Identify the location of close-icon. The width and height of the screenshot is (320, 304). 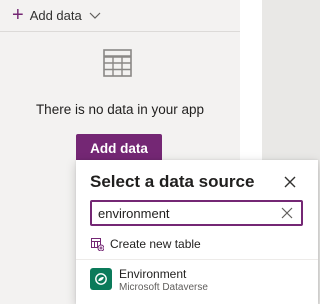
(290, 182).